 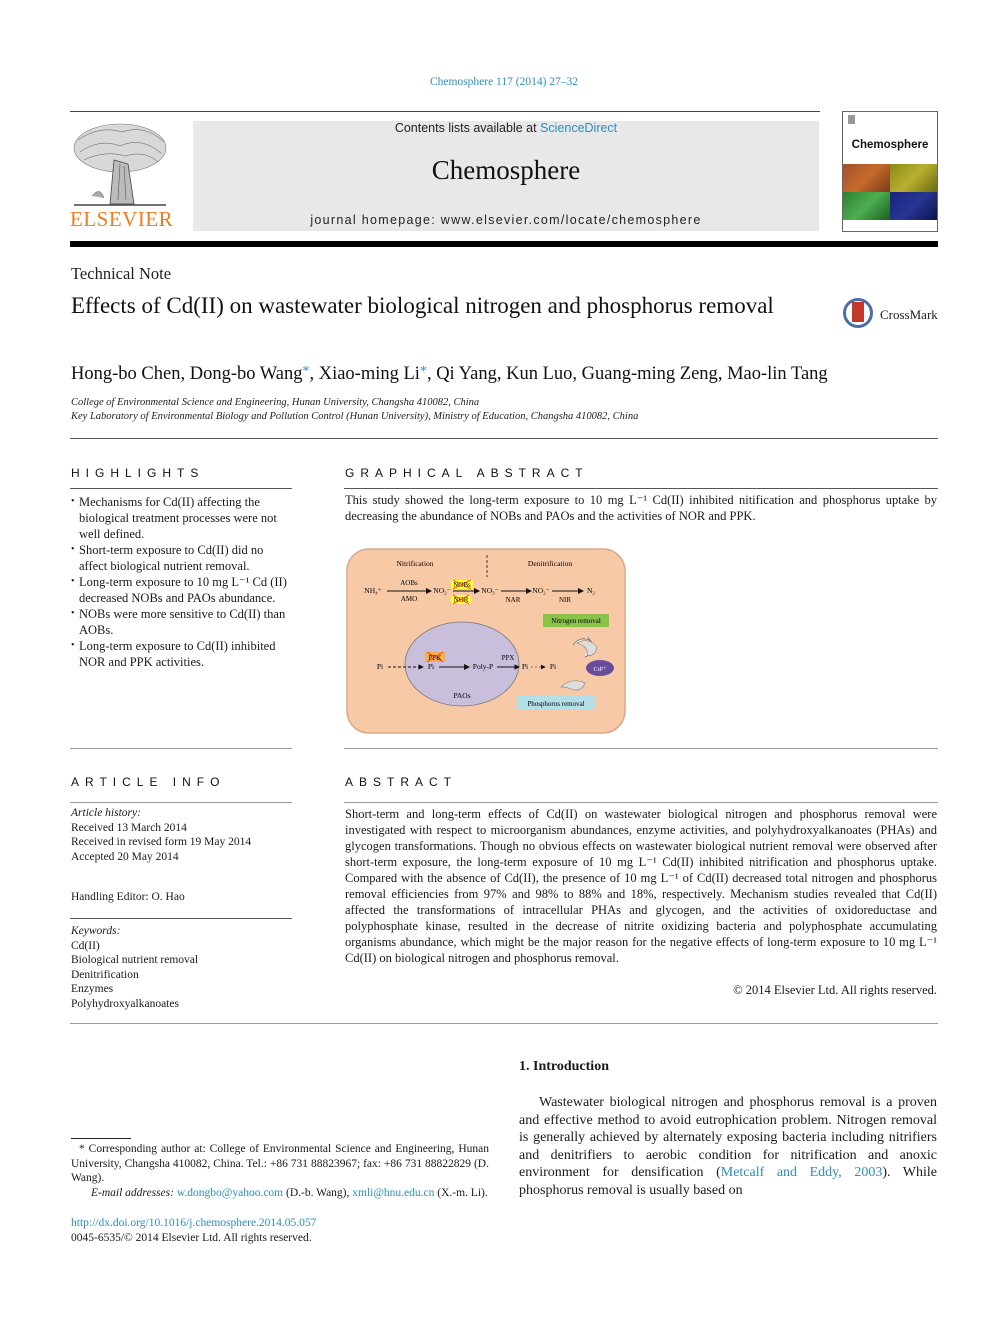 I want to click on cd-ion-label: Cd²⁺, so click(x=601, y=669).